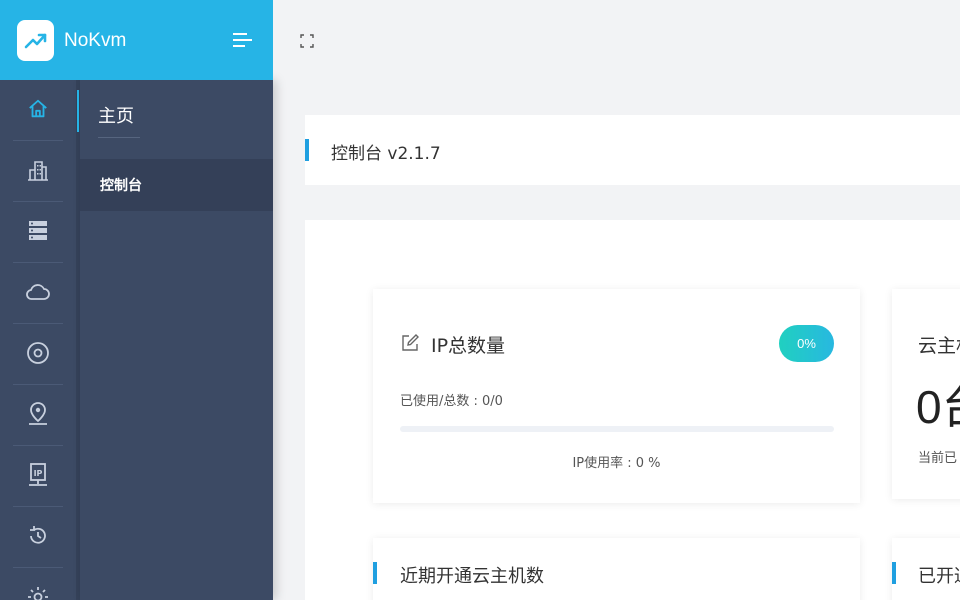 Image resolution: width=960 pixels, height=600 pixels. I want to click on brand-name: NoKvm, so click(95, 40).